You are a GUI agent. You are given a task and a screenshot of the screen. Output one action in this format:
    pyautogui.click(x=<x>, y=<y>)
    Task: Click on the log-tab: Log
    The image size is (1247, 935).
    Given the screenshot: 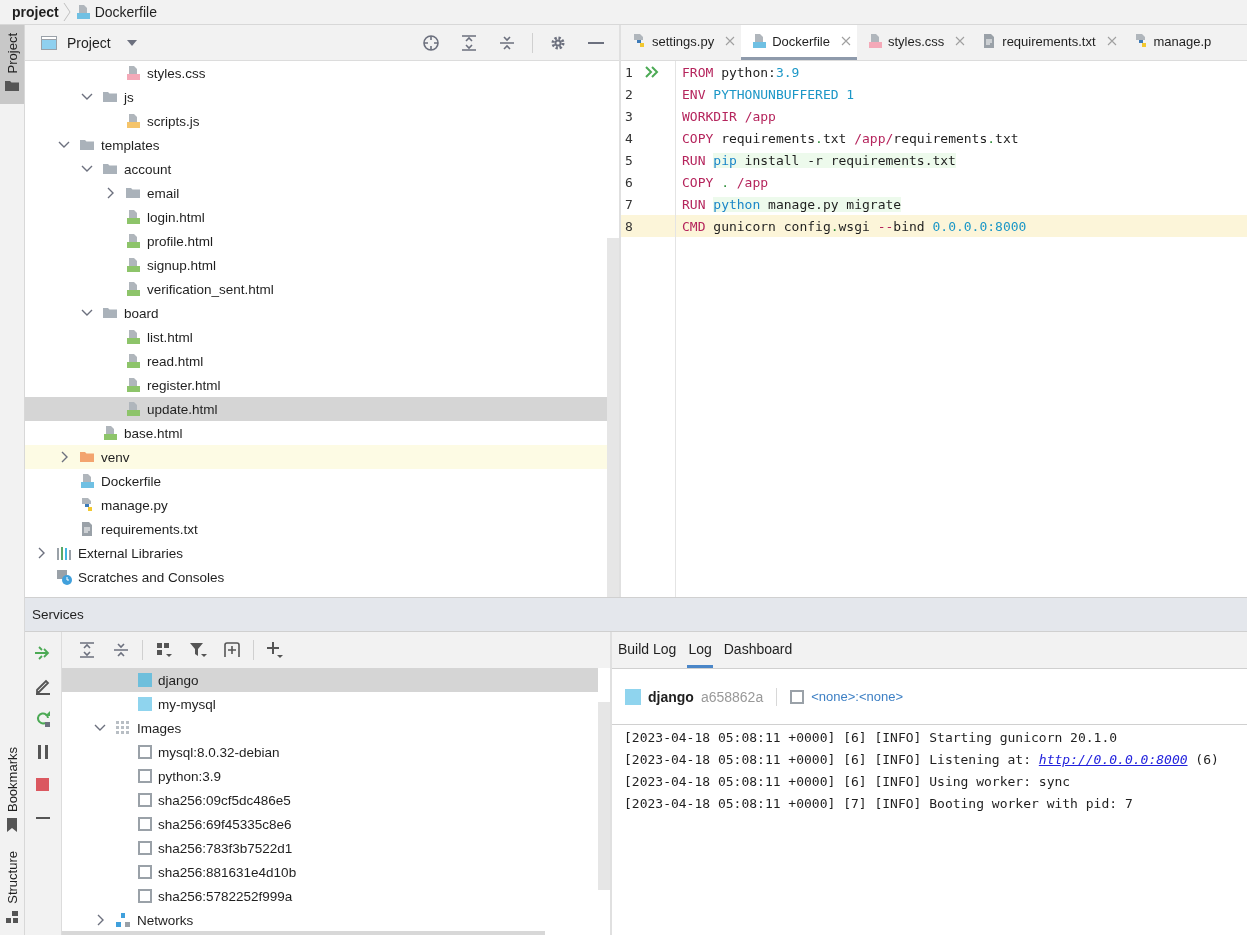 What is the action you would take?
    pyautogui.click(x=700, y=650)
    